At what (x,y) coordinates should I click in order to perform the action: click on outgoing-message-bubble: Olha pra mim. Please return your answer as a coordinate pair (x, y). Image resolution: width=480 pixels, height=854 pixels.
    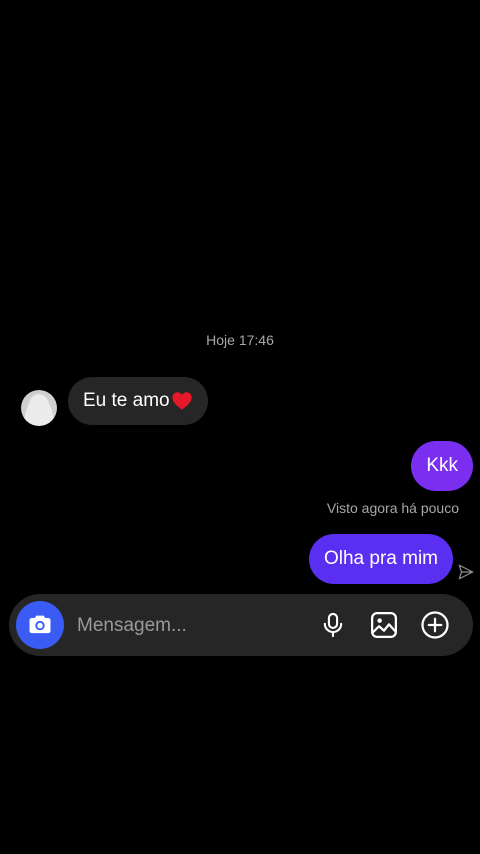
    Looking at the image, I should click on (380, 559).